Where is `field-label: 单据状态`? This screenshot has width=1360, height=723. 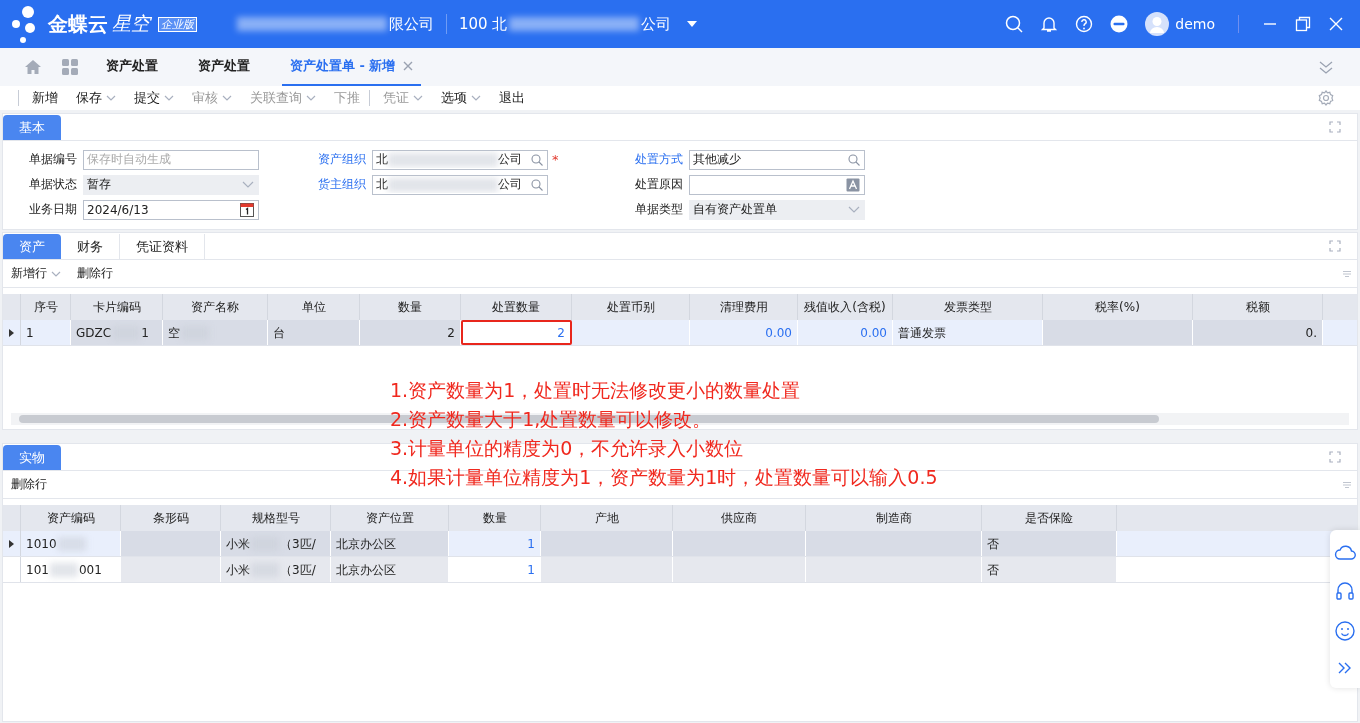 field-label: 单据状态 is located at coordinates (53, 184).